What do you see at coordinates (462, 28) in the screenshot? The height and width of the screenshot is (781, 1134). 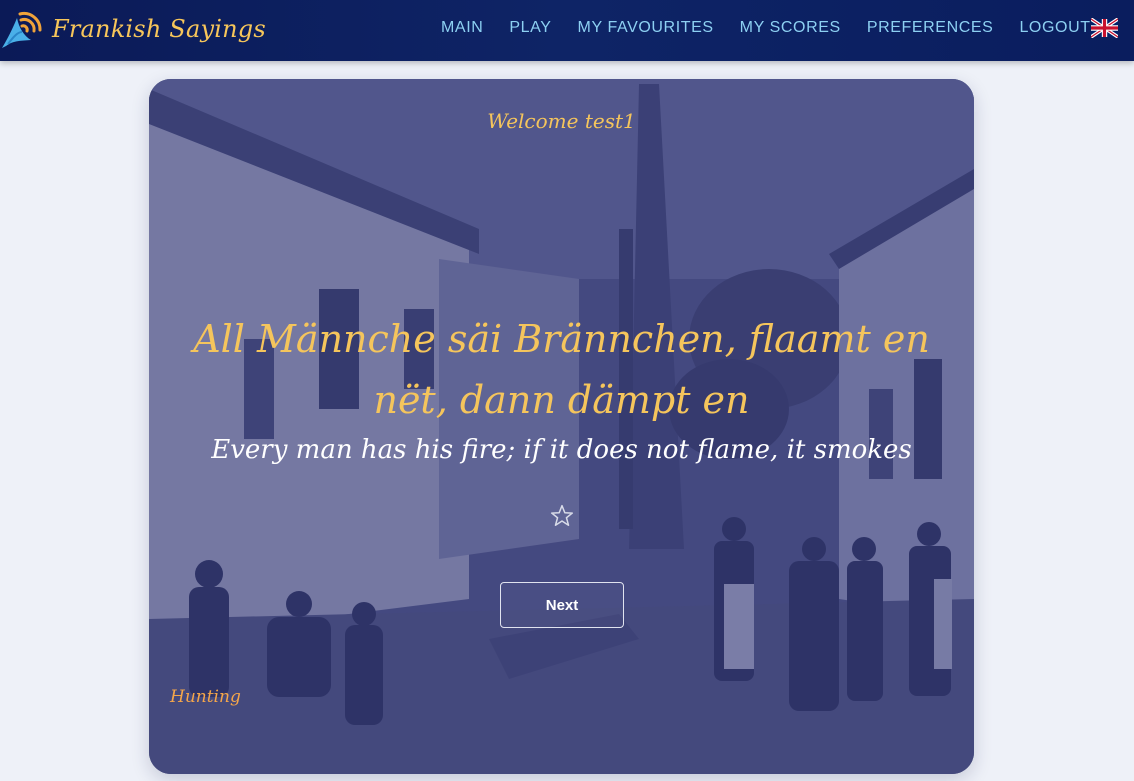 I see `nav-main: MAIN` at bounding box center [462, 28].